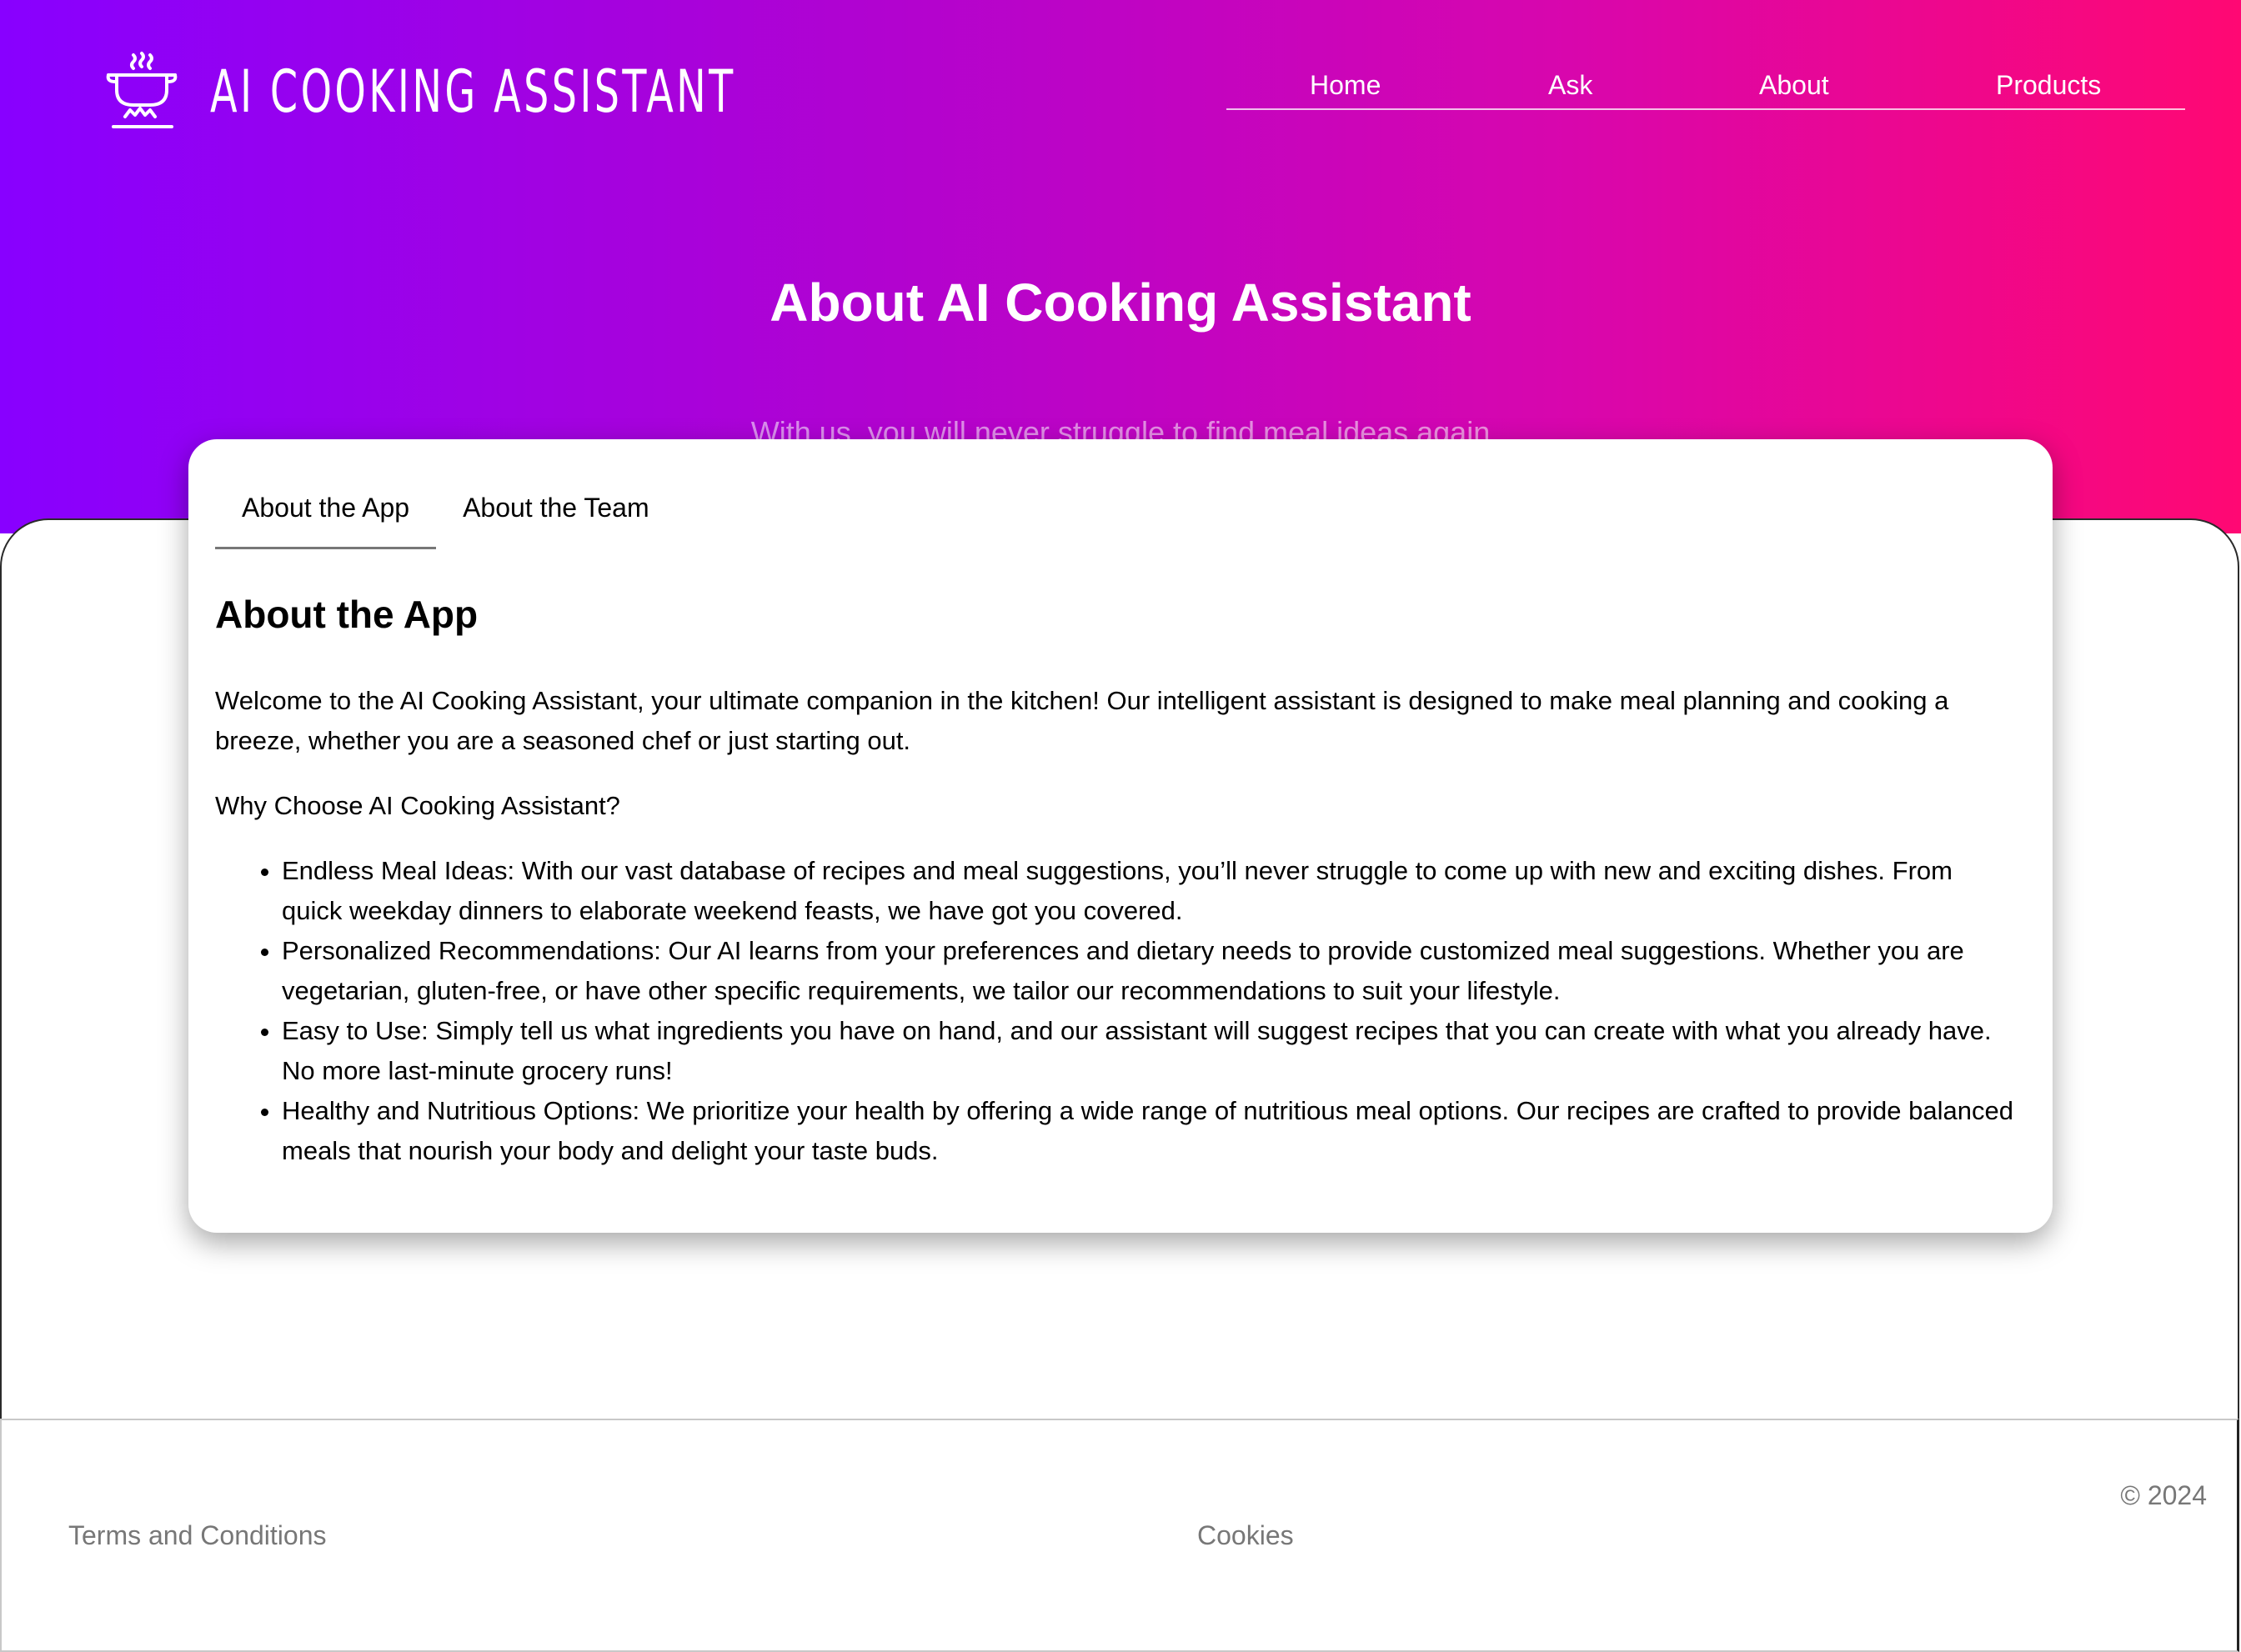  Describe the element at coordinates (1117, 519) in the screenshot. I see `tab-bar: About the App About the Team` at that location.